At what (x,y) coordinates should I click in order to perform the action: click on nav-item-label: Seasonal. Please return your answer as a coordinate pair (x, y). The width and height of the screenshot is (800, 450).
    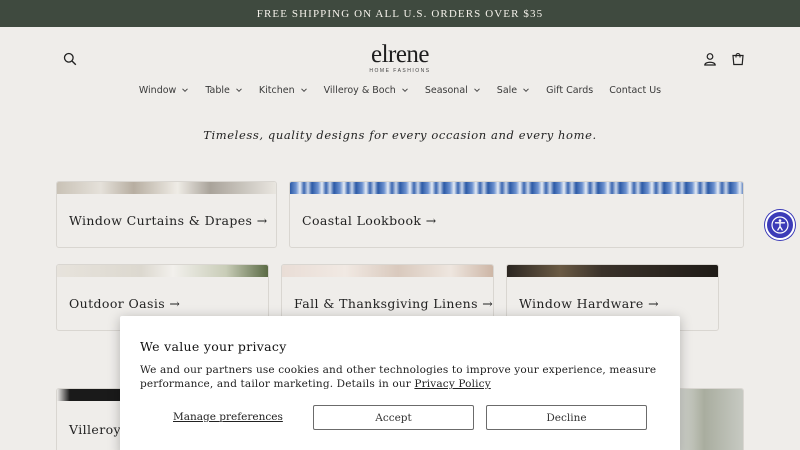
    Looking at the image, I should click on (446, 90).